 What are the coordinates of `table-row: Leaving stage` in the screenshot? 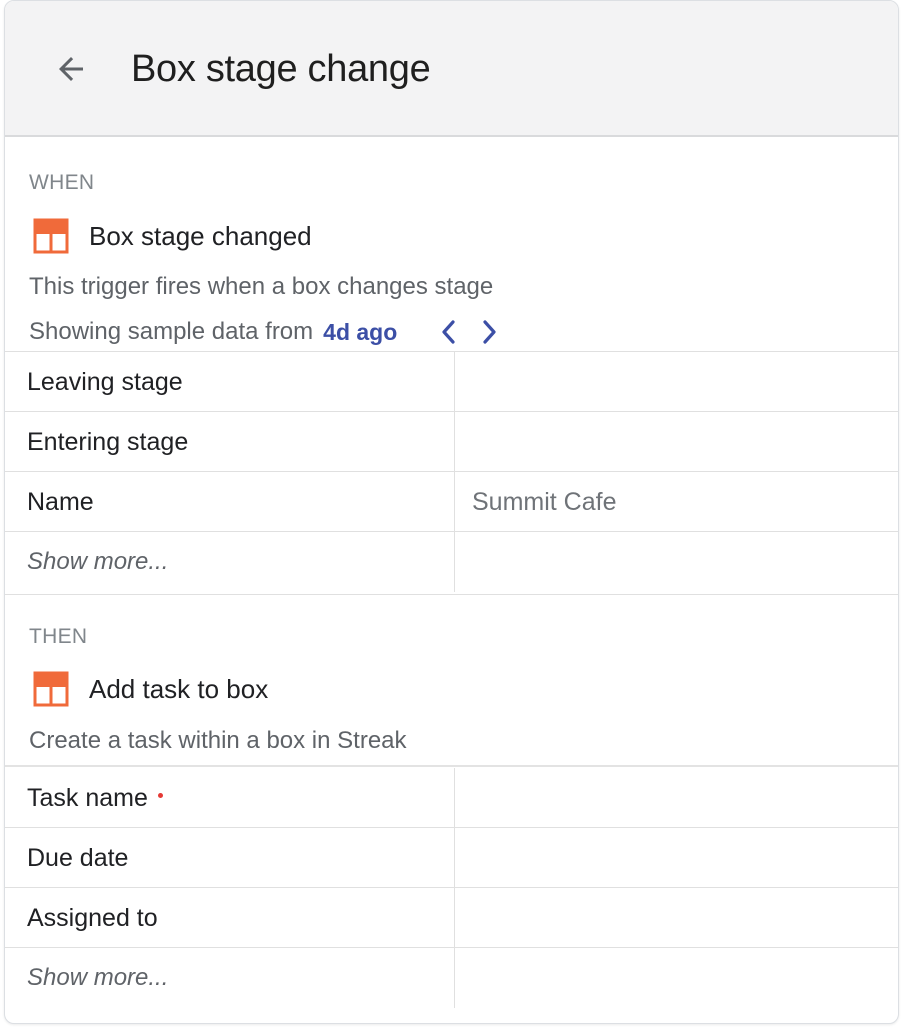 It's located at (451, 382).